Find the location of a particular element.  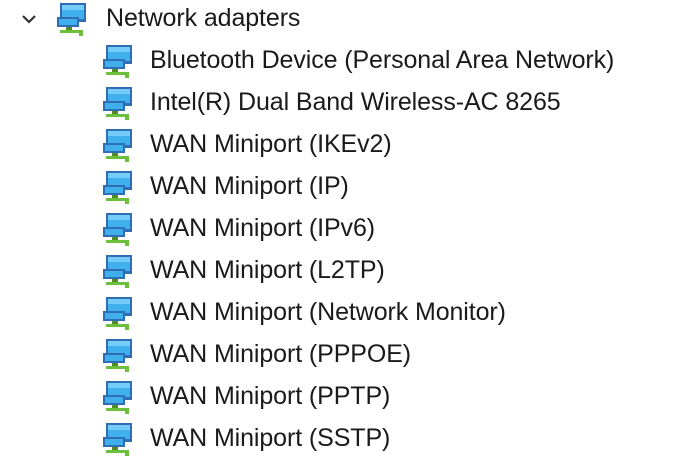

device-label: WAN Miniport (IKEv2) is located at coordinates (271, 144).